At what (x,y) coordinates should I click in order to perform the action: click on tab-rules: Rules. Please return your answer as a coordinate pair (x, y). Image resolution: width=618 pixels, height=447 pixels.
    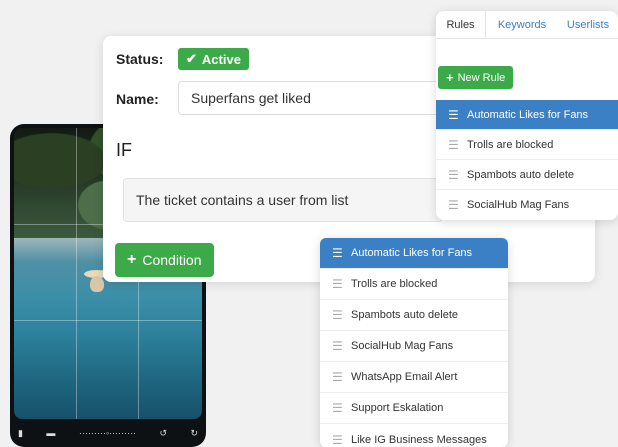
    Looking at the image, I should click on (461, 24).